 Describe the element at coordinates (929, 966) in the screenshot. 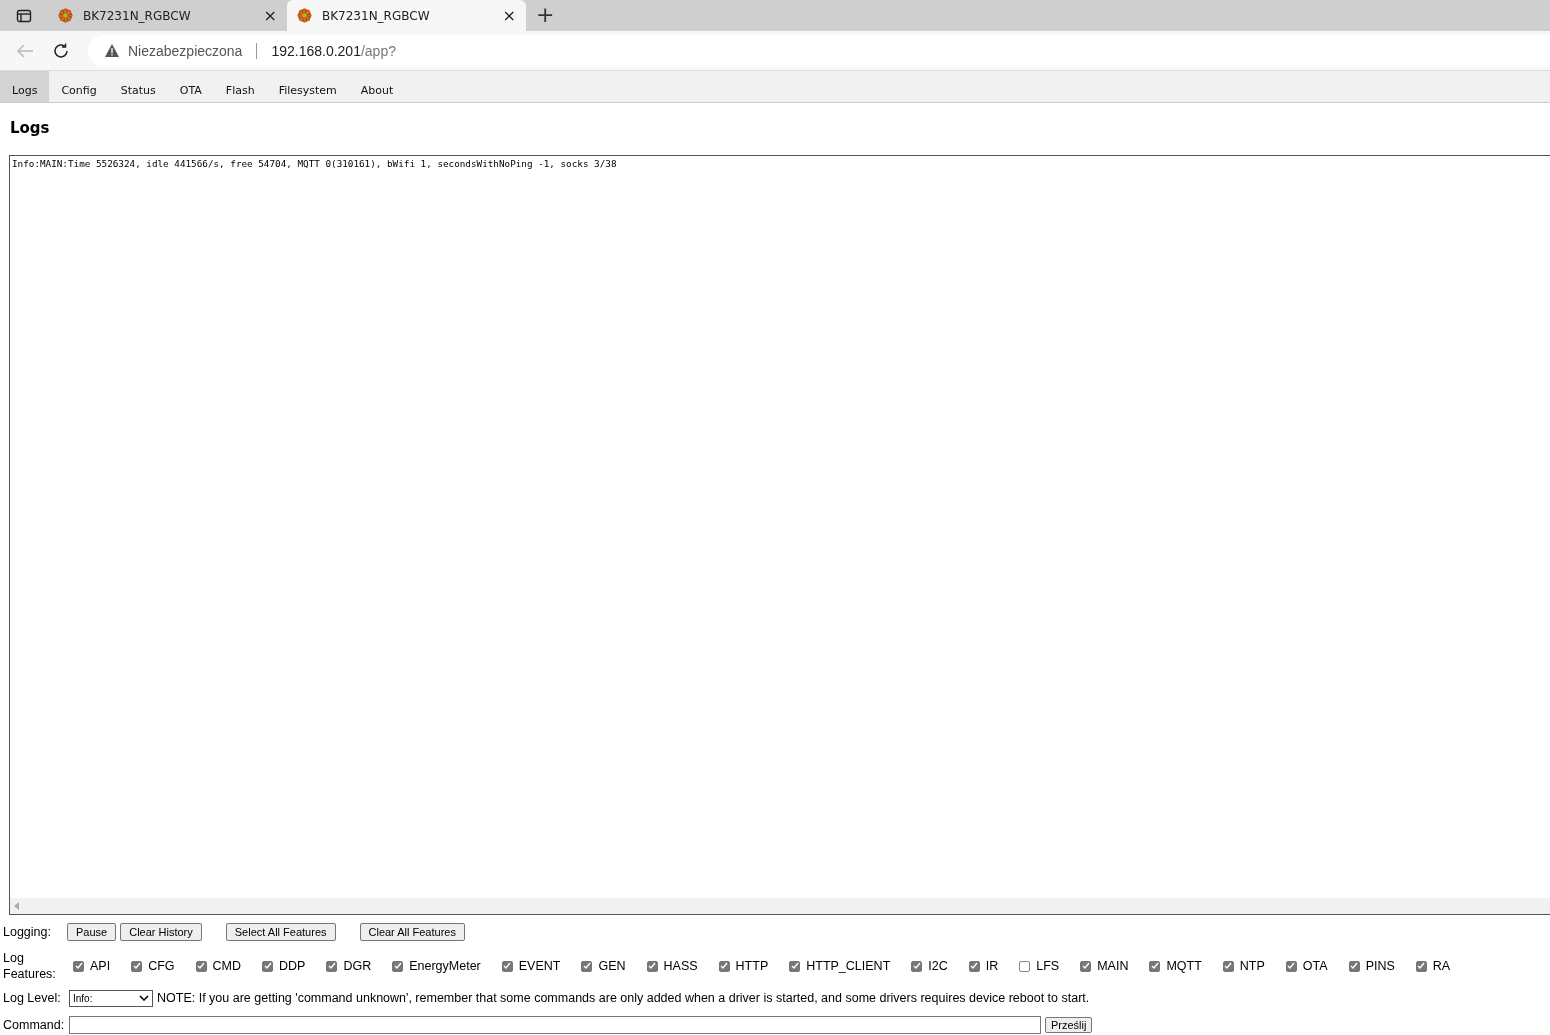

I see `feature-checkbox: I2C` at that location.